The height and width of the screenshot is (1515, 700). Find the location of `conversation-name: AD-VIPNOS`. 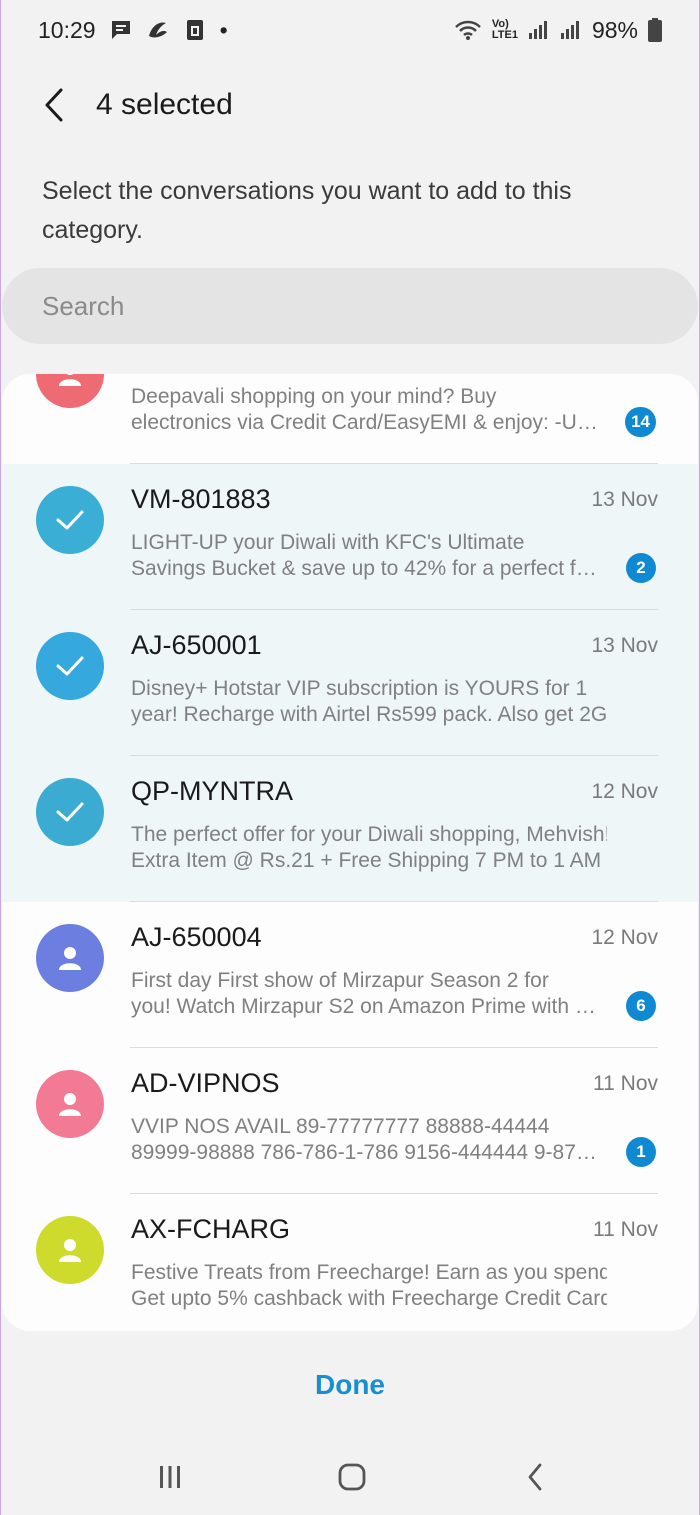

conversation-name: AD-VIPNOS is located at coordinates (205, 1083).